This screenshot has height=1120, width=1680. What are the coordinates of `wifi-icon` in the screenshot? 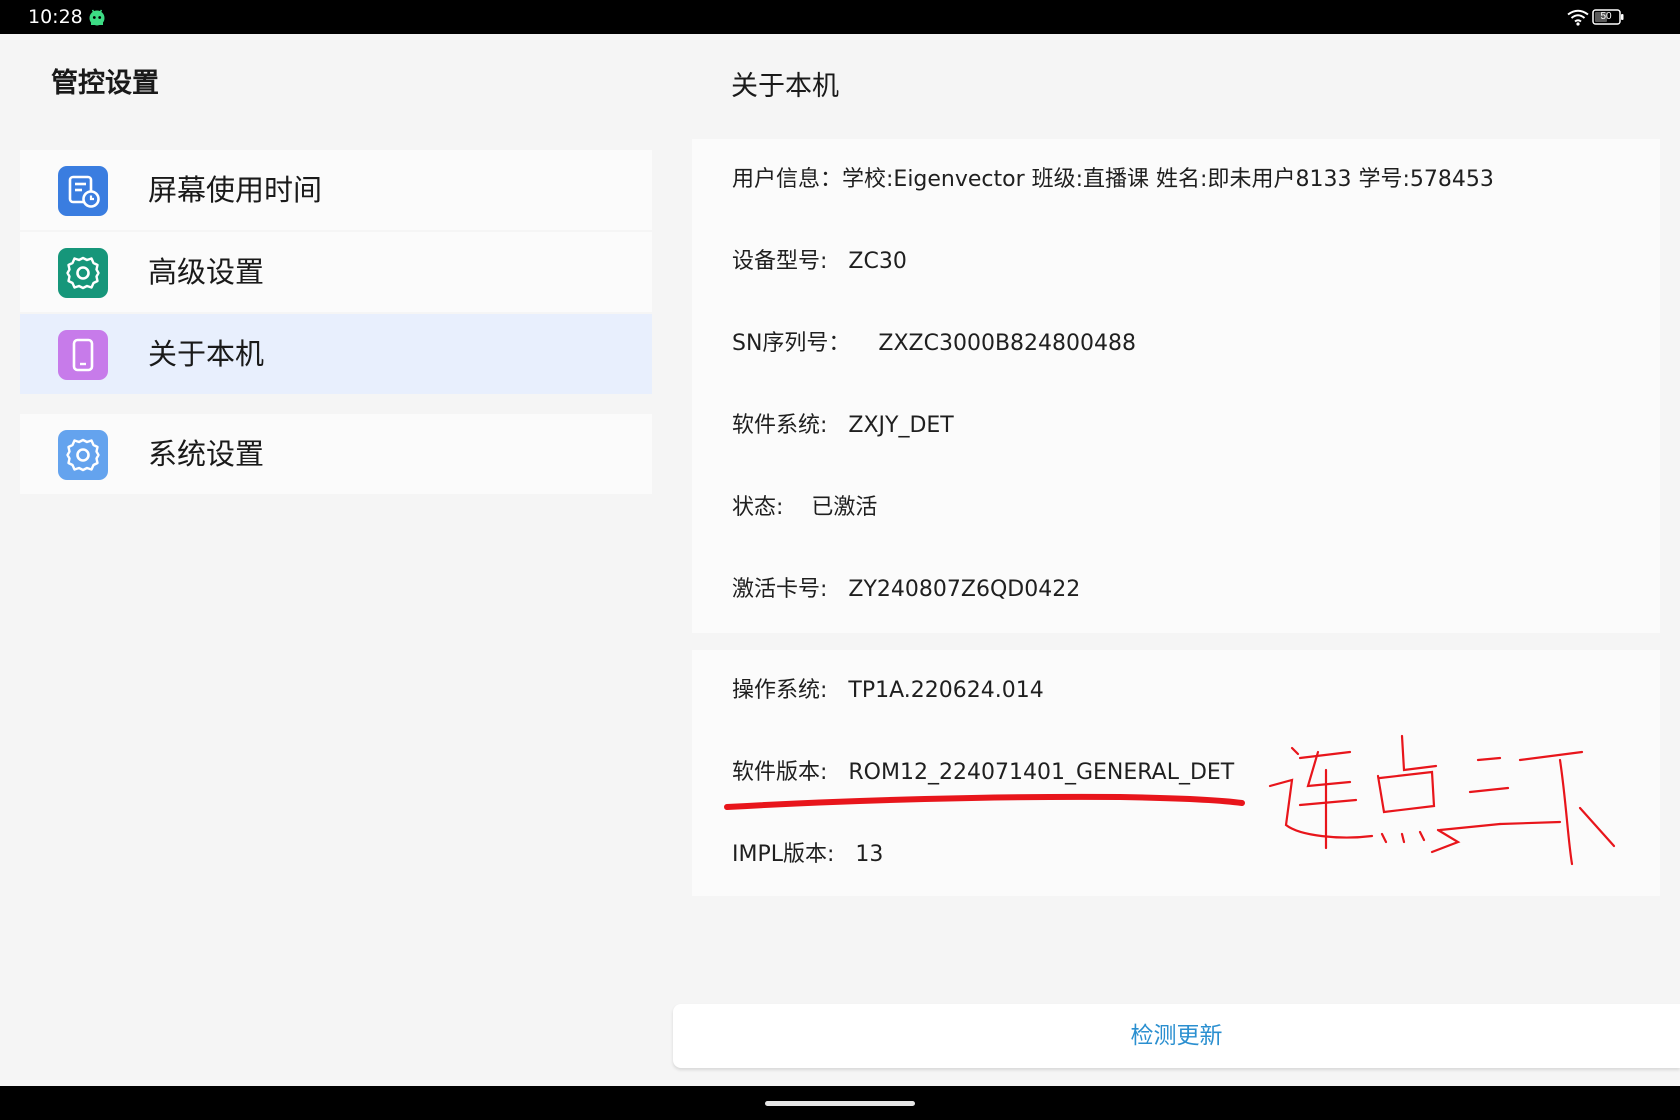 It's located at (1578, 17).